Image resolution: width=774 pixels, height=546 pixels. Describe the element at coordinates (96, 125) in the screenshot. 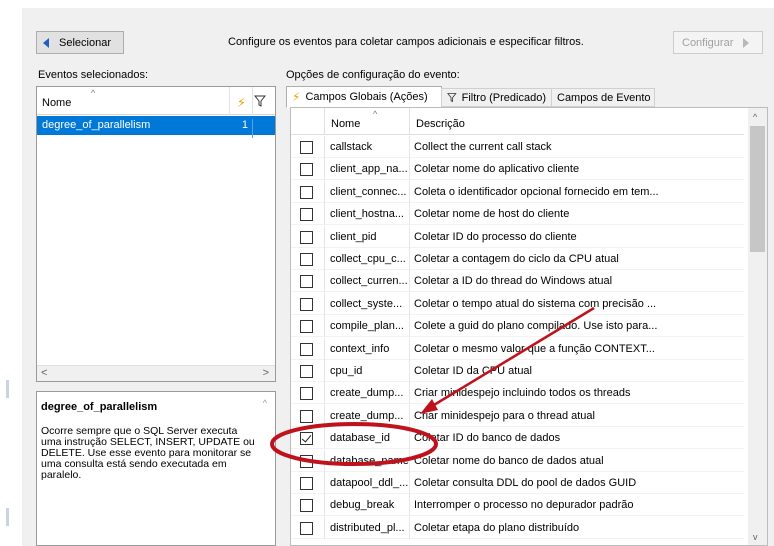

I see `event-name: degree_of_parallelism` at that location.